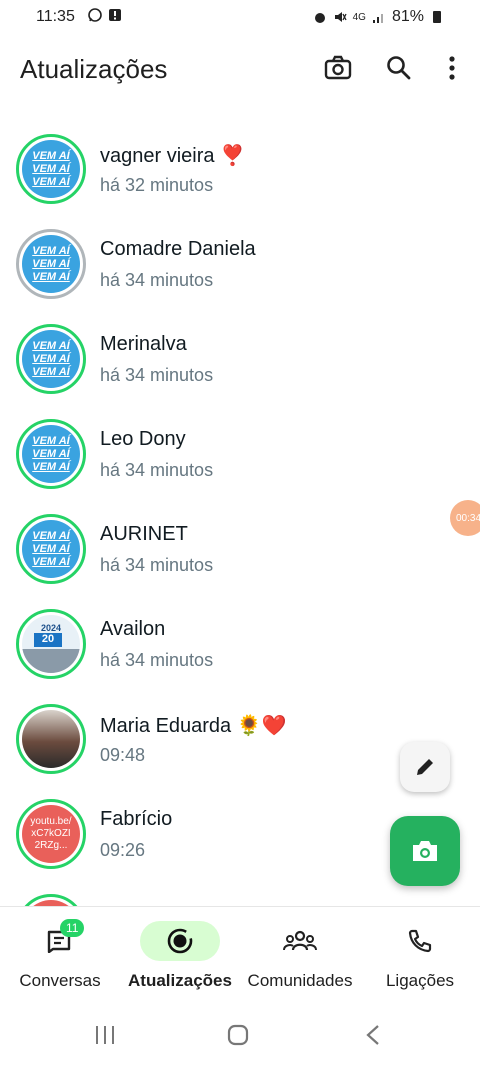 Image resolution: width=480 pixels, height=1066 pixels. I want to click on text-status-button, so click(425, 767).